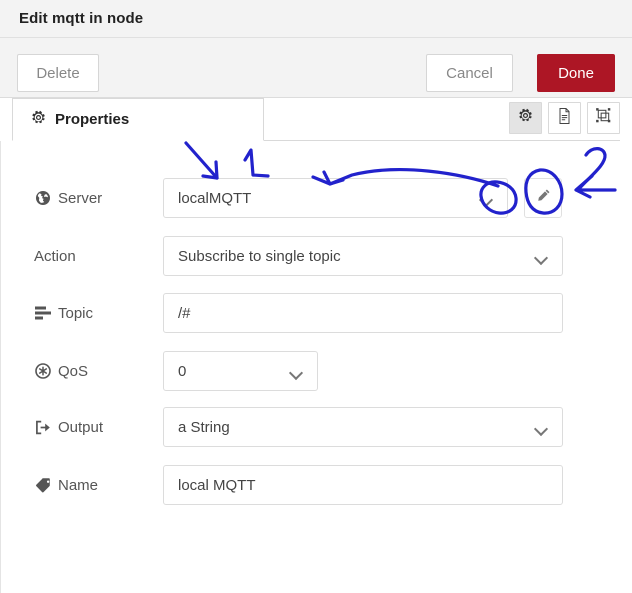 The height and width of the screenshot is (593, 632). What do you see at coordinates (42, 427) in the screenshot?
I see `sign-out-icon` at bounding box center [42, 427].